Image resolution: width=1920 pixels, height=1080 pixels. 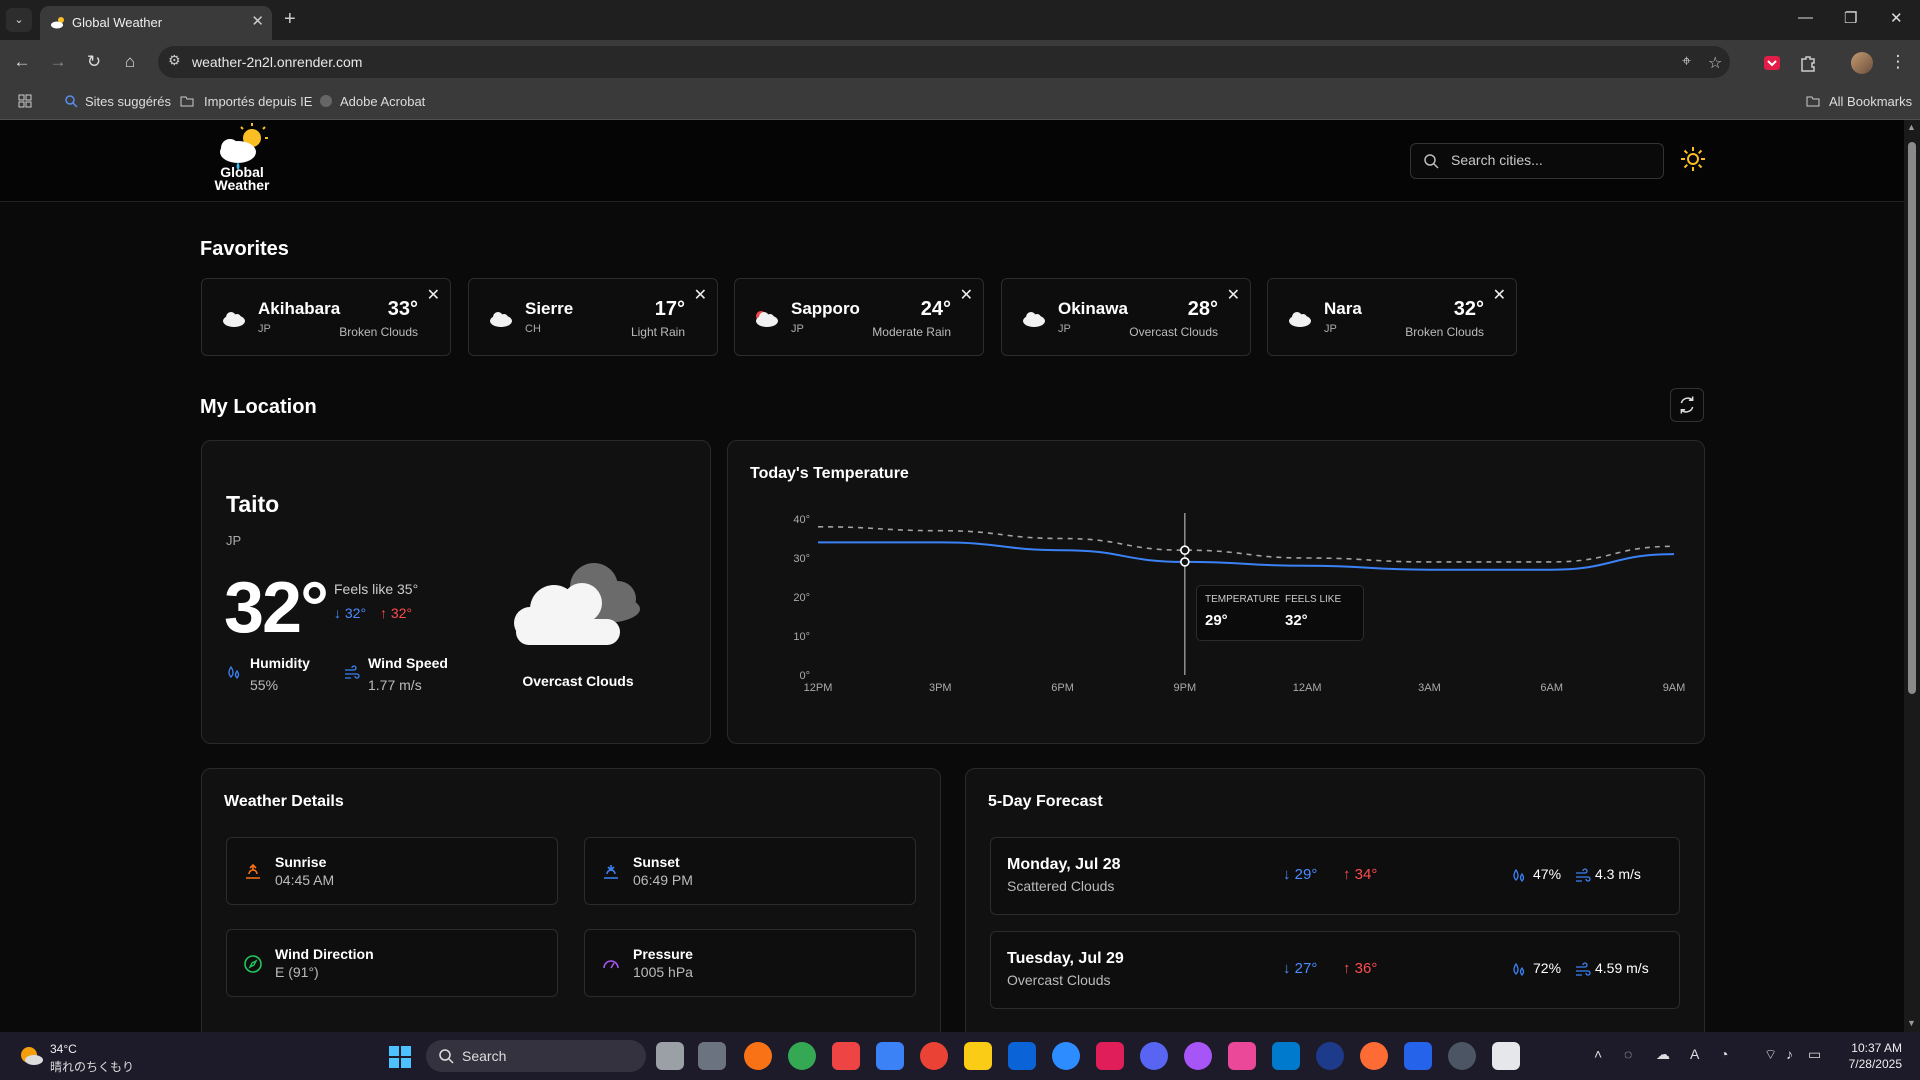 What do you see at coordinates (1242, 599) in the screenshot?
I see `tooltip-temp-label: TEMPERATURE` at bounding box center [1242, 599].